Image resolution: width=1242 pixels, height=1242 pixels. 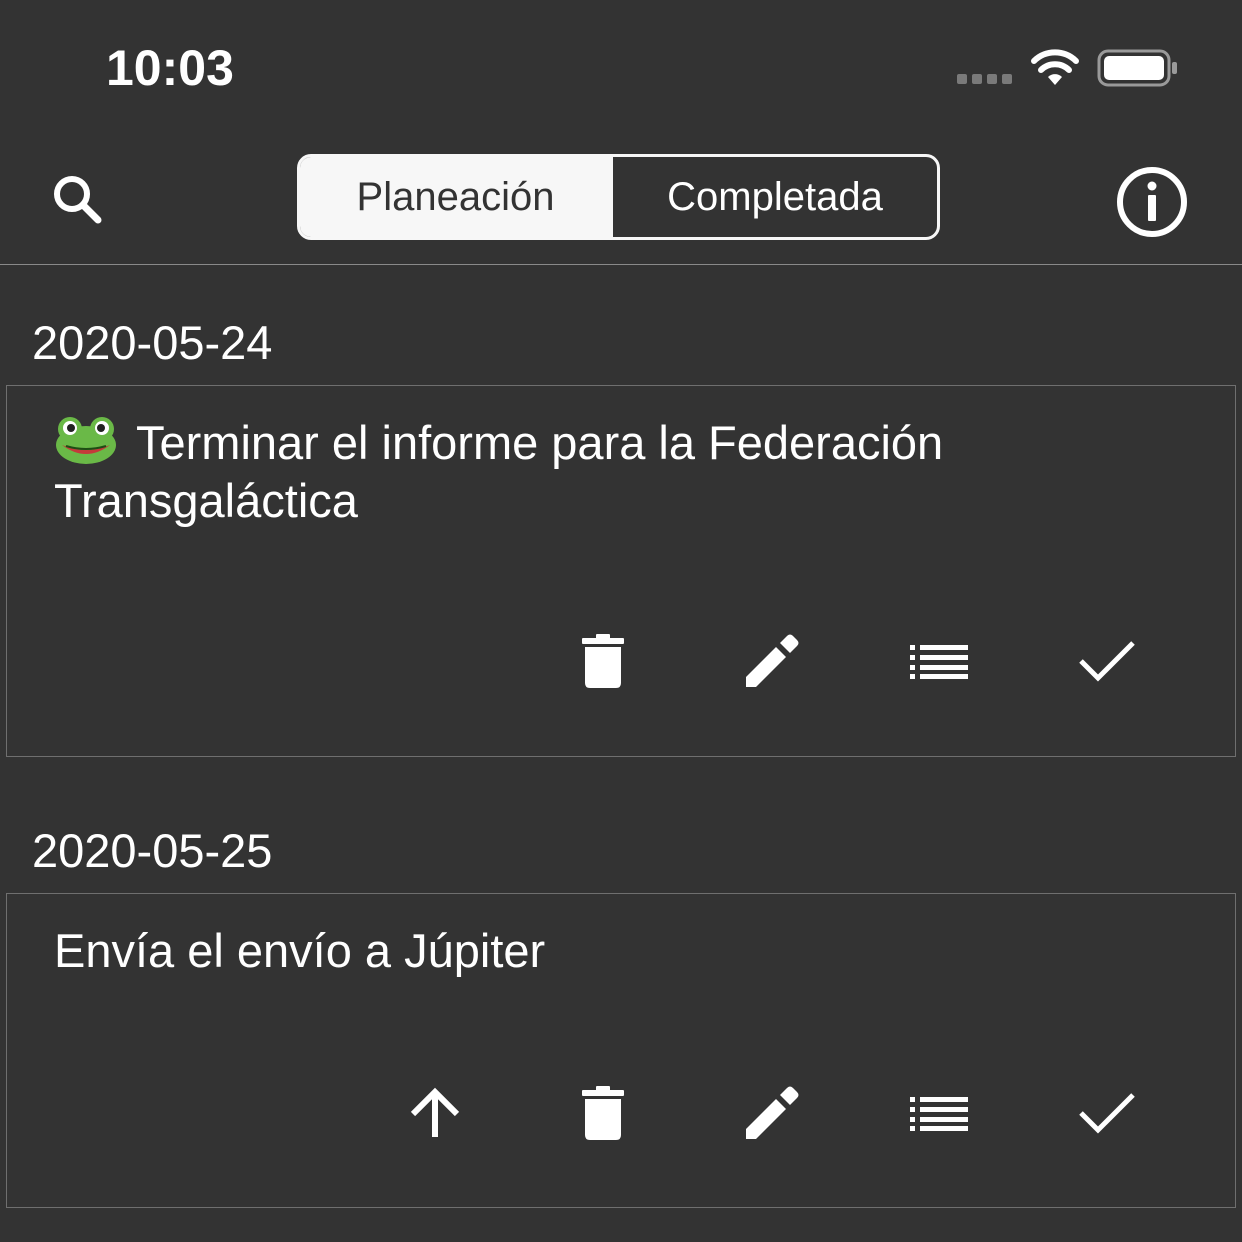 I want to click on status-segmented-control: Planeación Completada, so click(x=618, y=197).